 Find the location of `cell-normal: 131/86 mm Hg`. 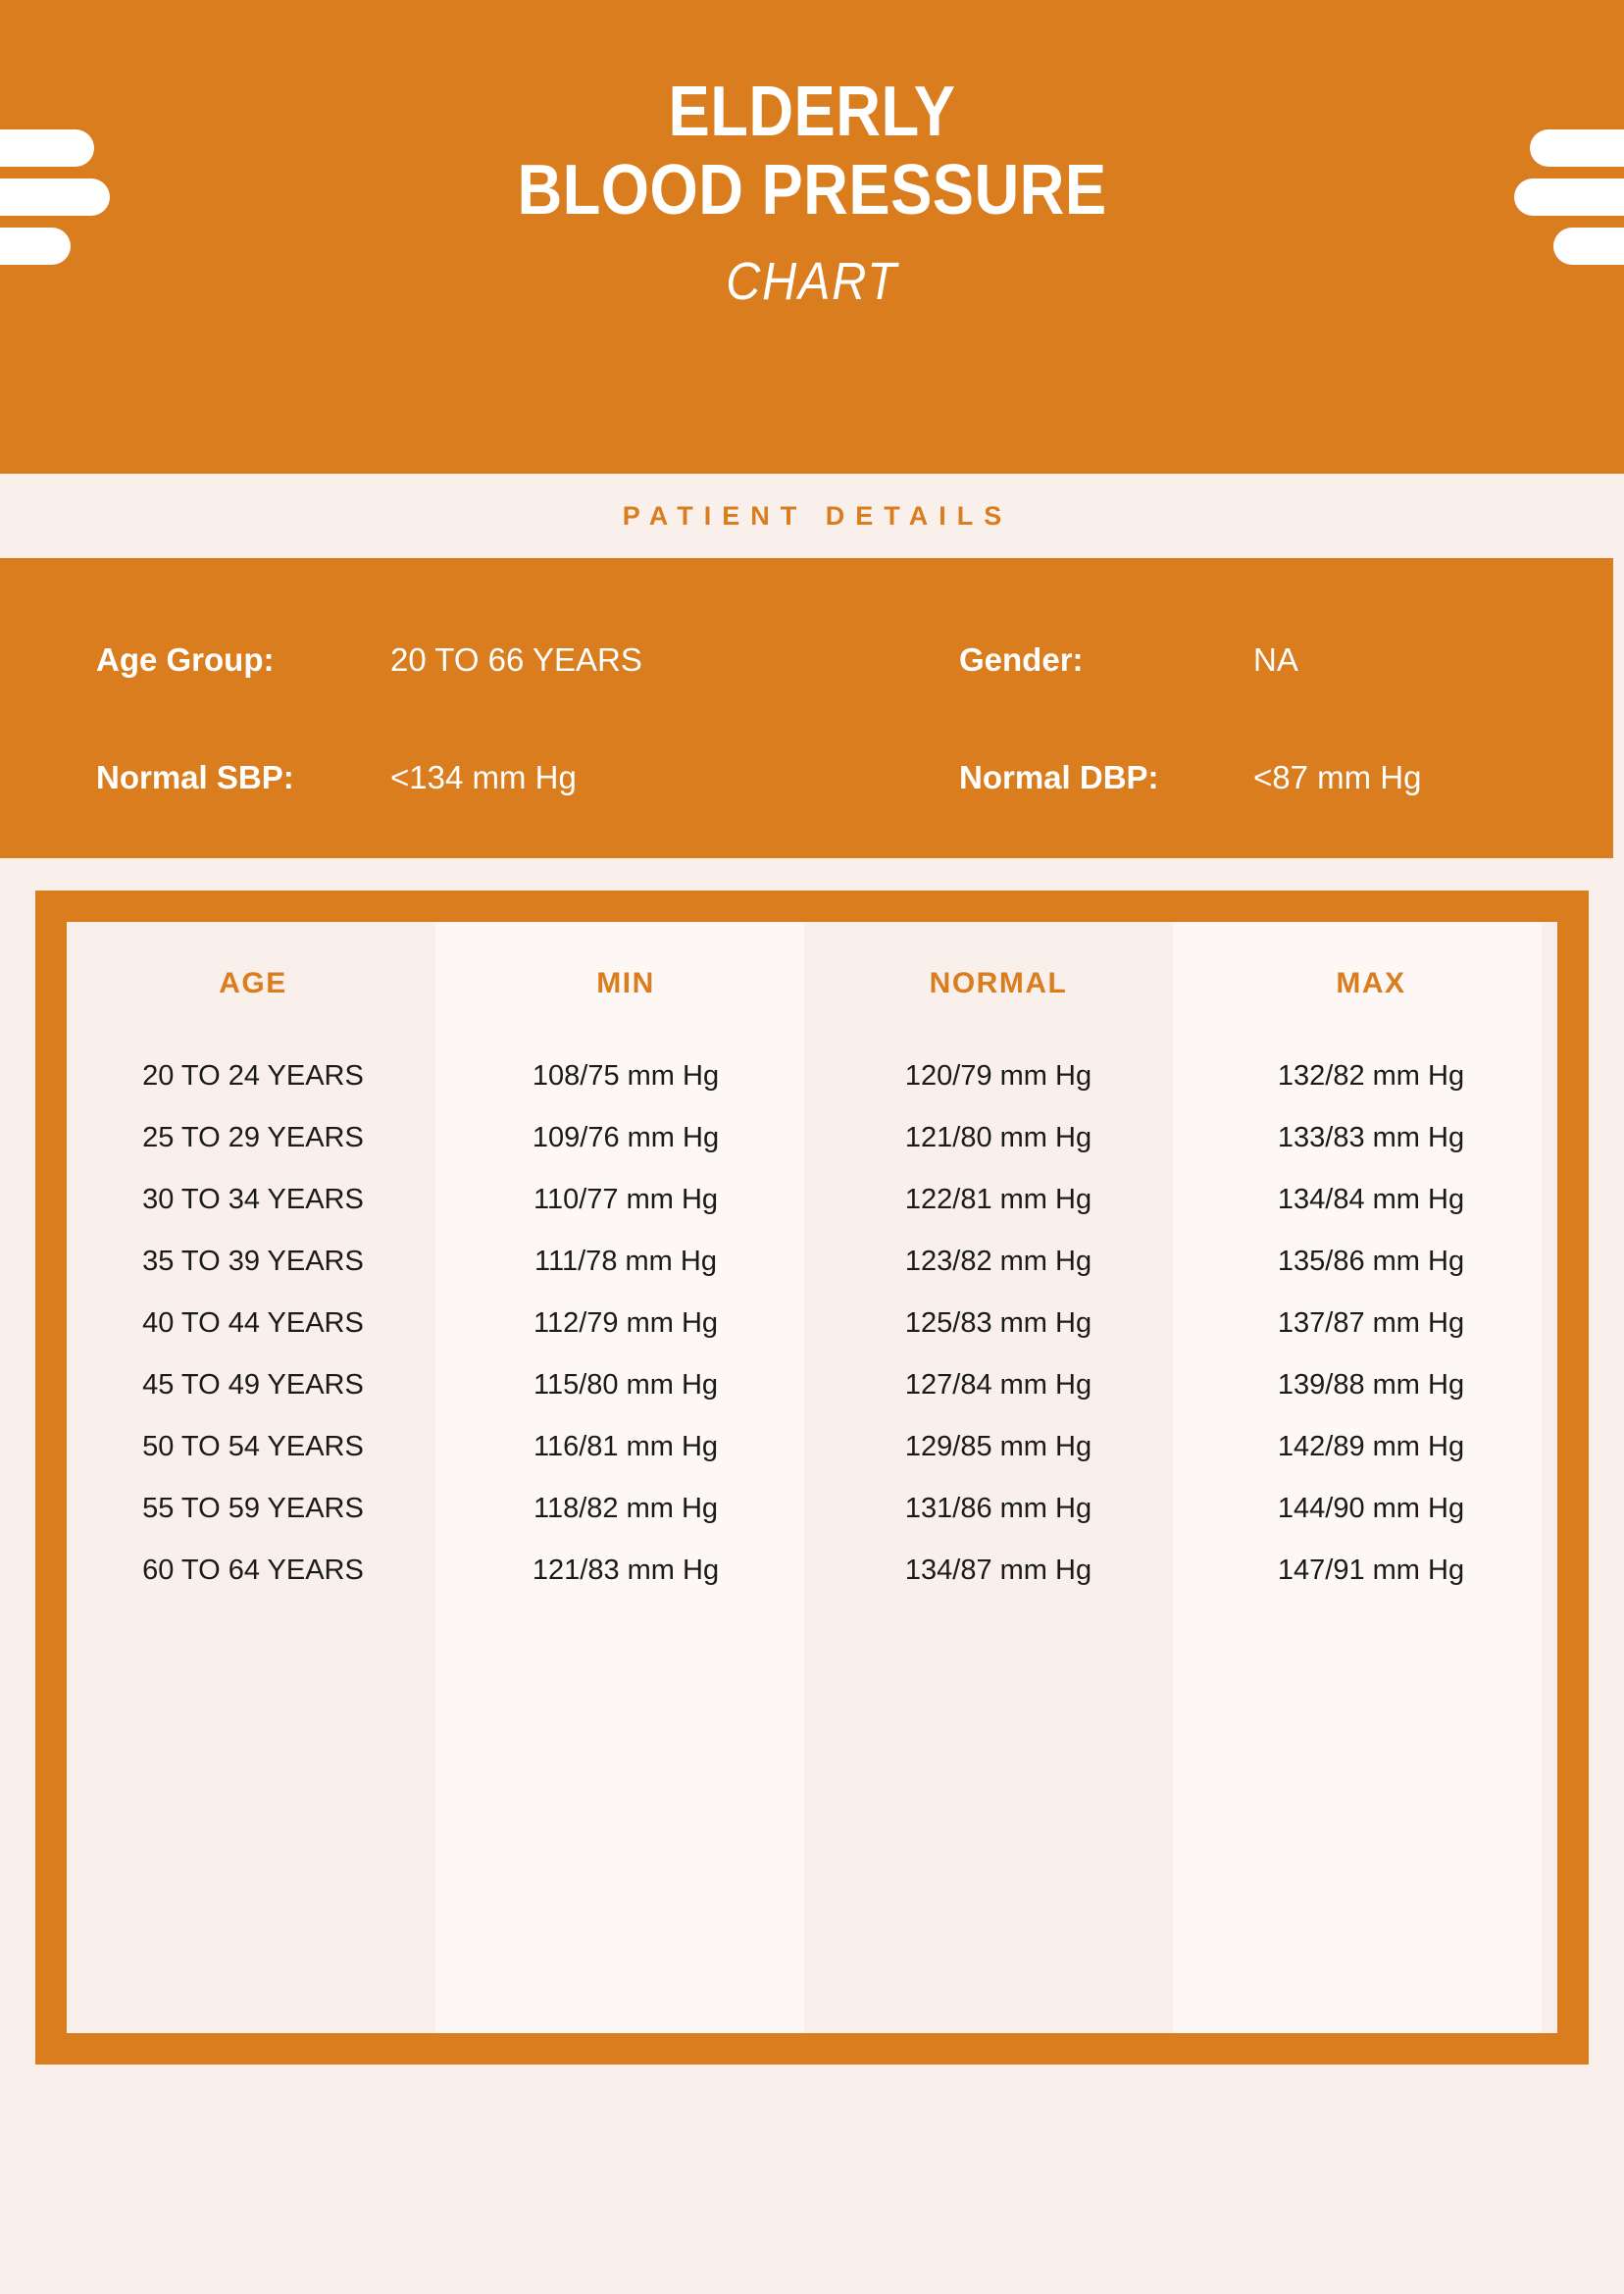

cell-normal: 131/86 mm Hg is located at coordinates (998, 1508).